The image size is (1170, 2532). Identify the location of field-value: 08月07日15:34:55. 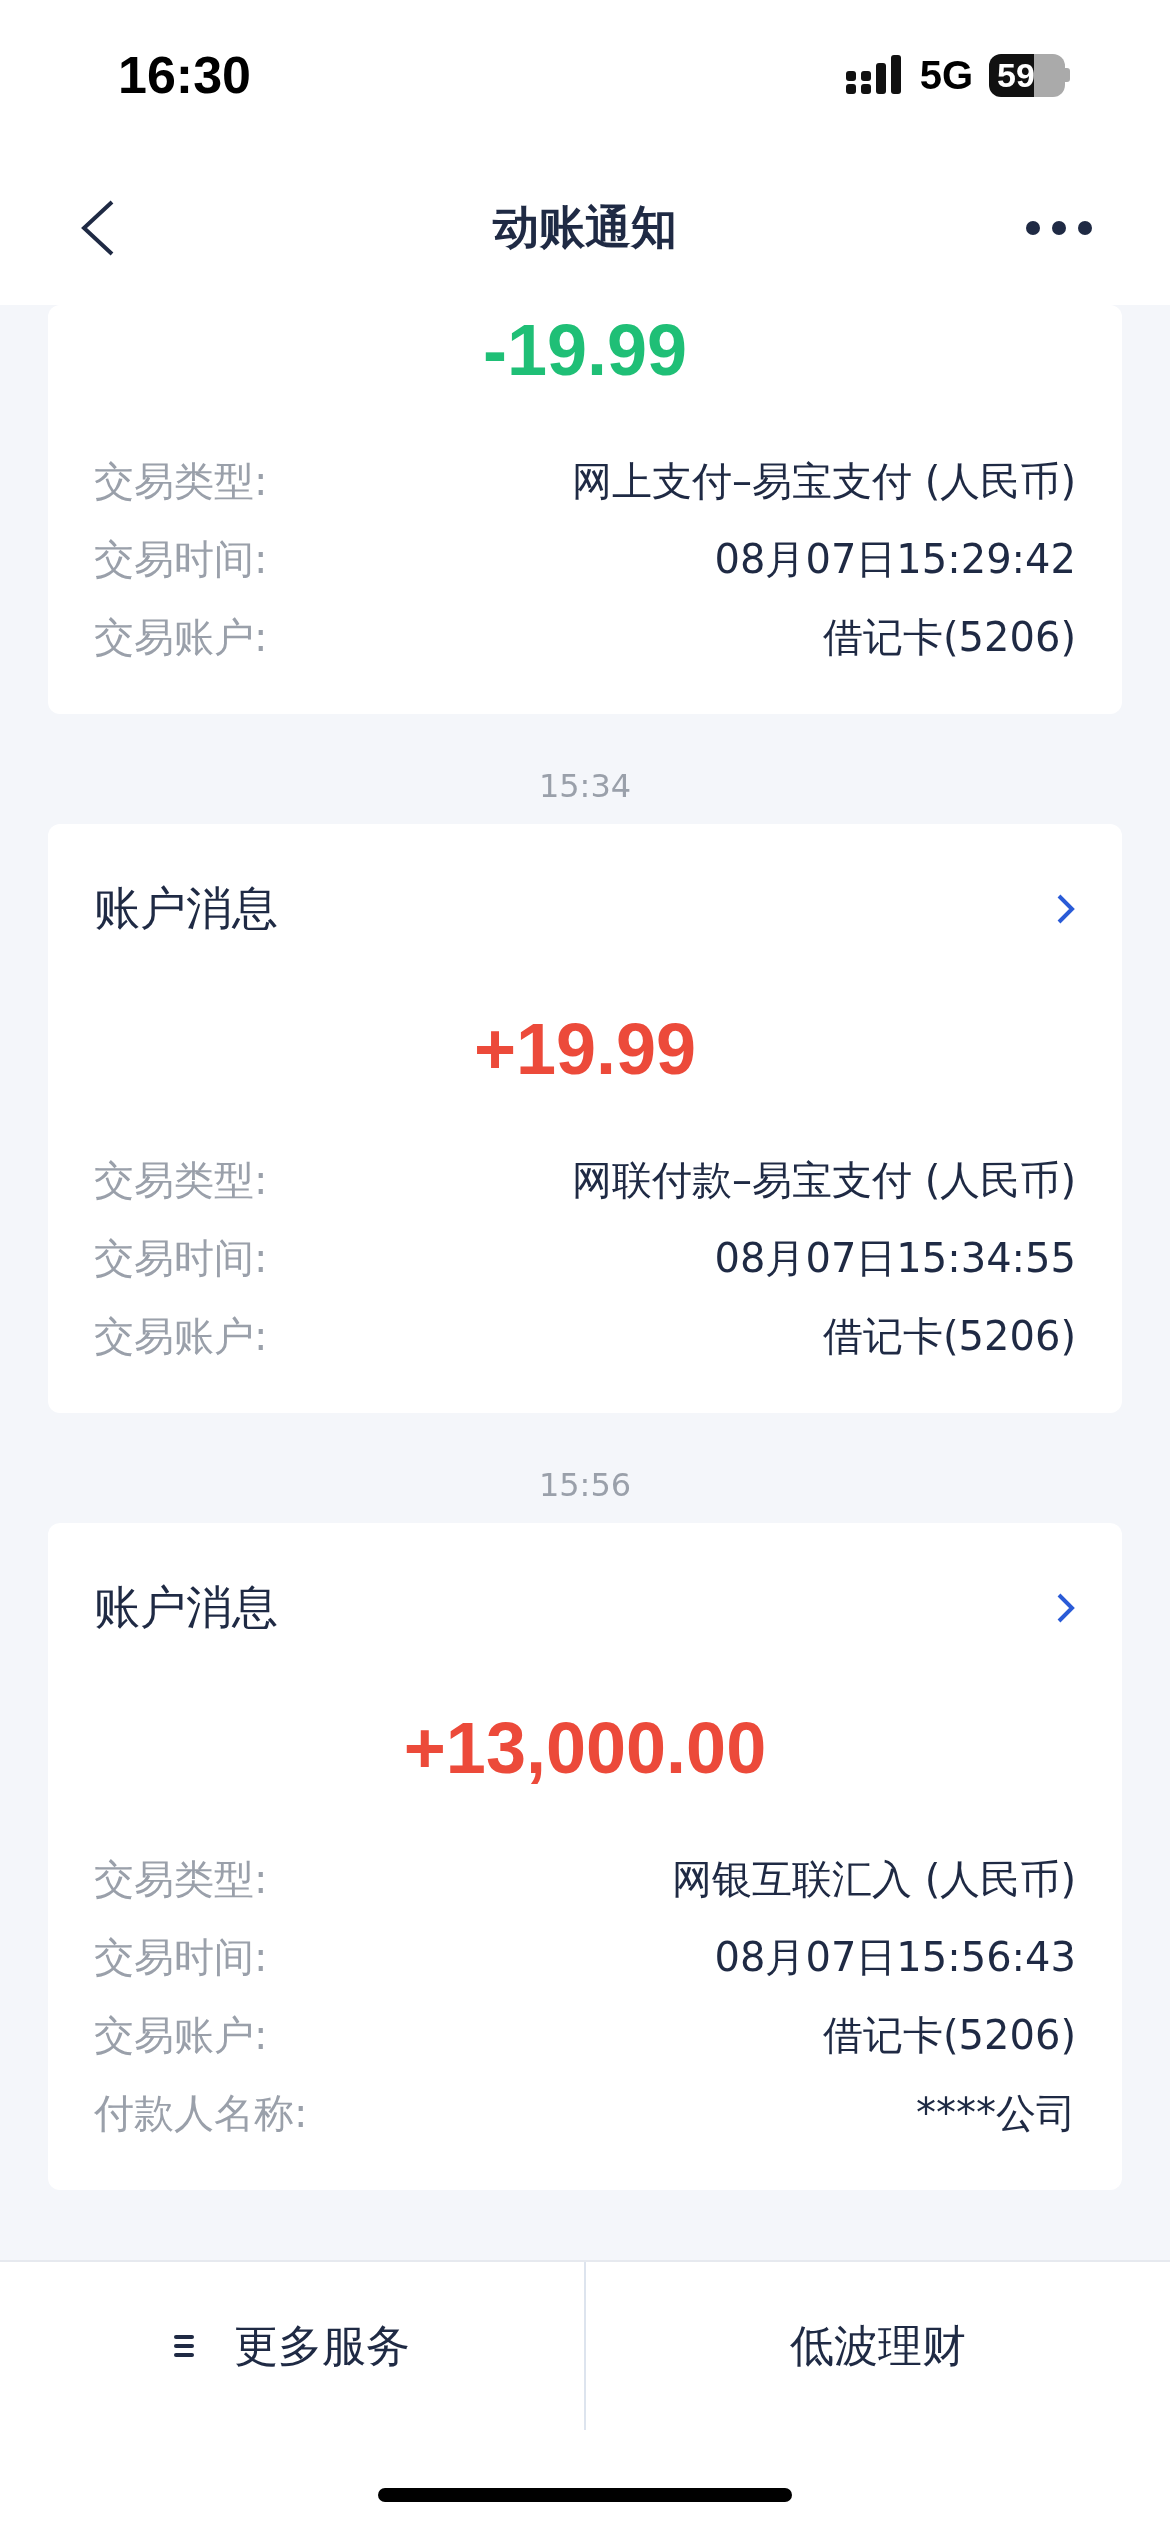
(895, 1258).